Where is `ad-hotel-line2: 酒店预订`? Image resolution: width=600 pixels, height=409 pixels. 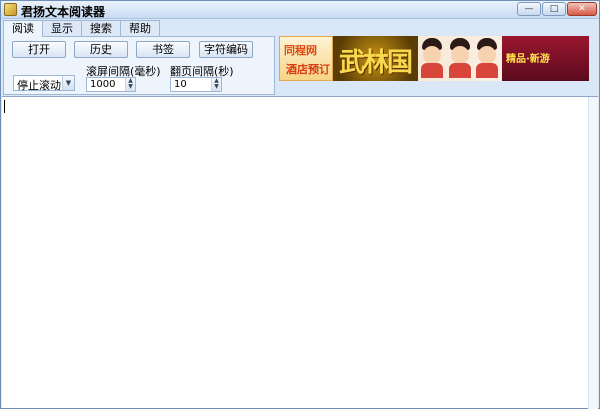
ad-hotel-line2: 酒店预订 is located at coordinates (308, 69).